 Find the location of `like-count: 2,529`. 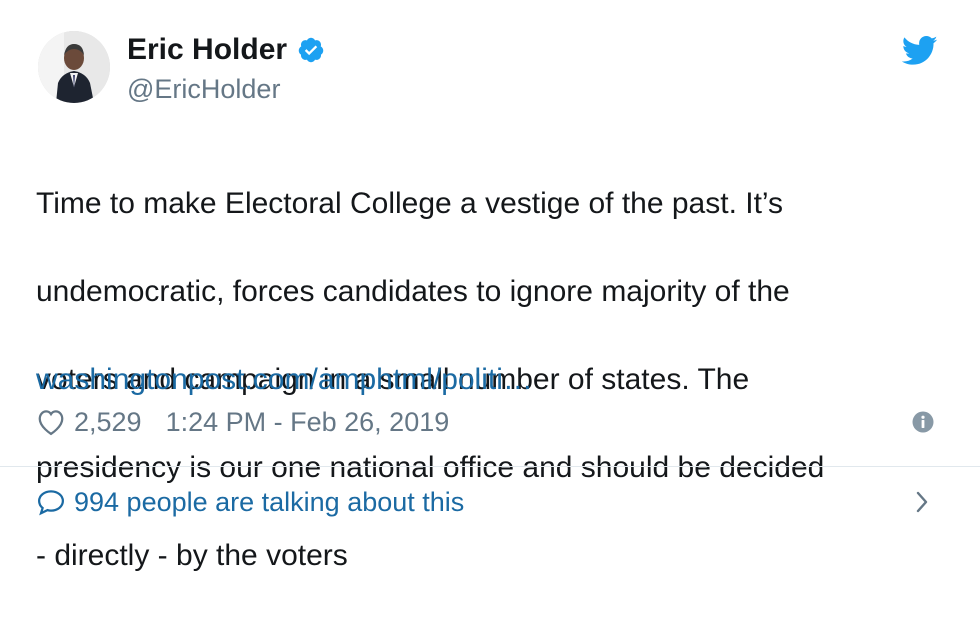

like-count: 2,529 is located at coordinates (108, 422).